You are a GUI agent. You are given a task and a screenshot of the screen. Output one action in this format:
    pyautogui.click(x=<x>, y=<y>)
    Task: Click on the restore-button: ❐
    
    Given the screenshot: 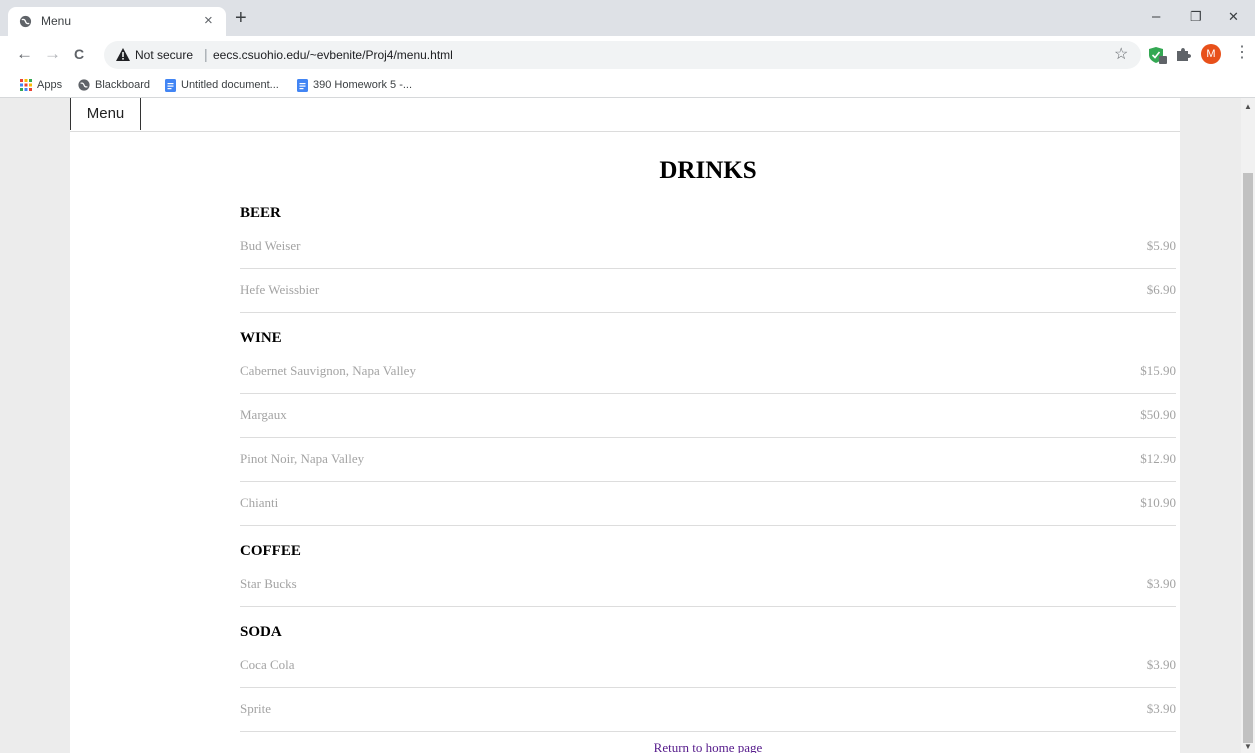 What is the action you would take?
    pyautogui.click(x=1196, y=17)
    